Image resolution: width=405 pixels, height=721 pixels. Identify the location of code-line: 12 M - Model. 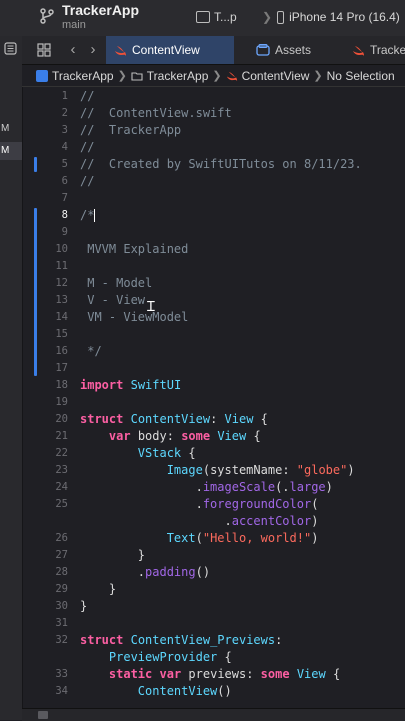
(213, 283).